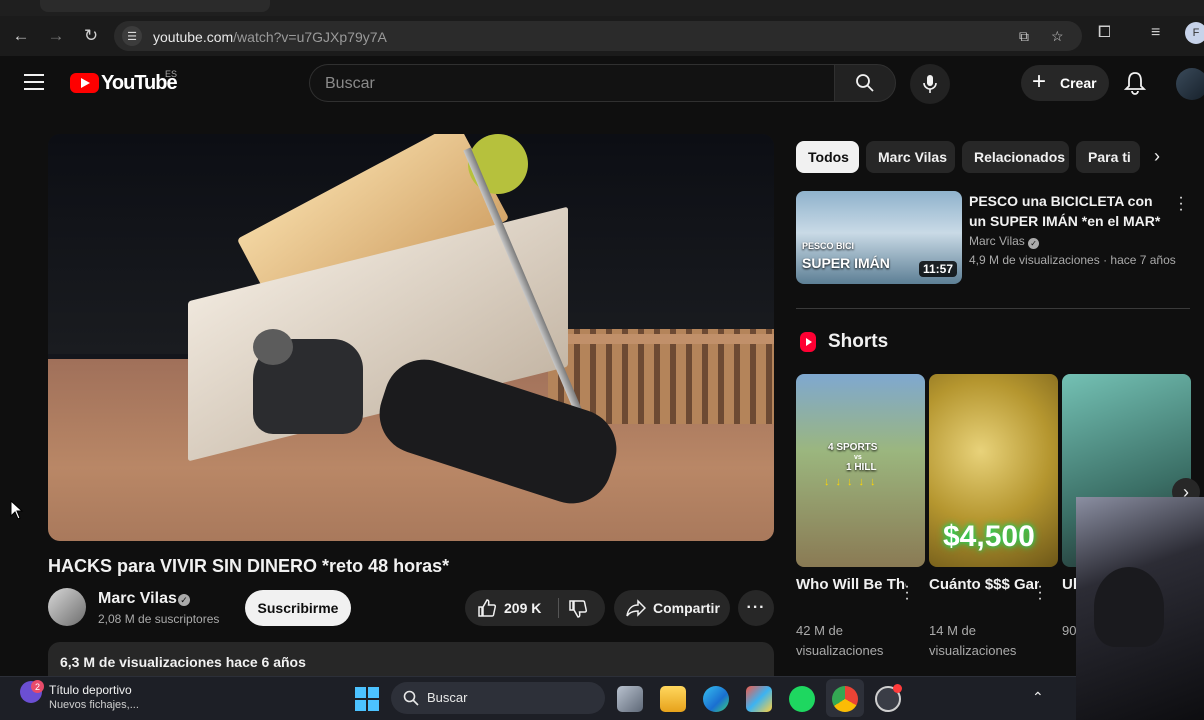 This screenshot has width=1204, height=720. I want to click on microphone-icon, so click(930, 84).